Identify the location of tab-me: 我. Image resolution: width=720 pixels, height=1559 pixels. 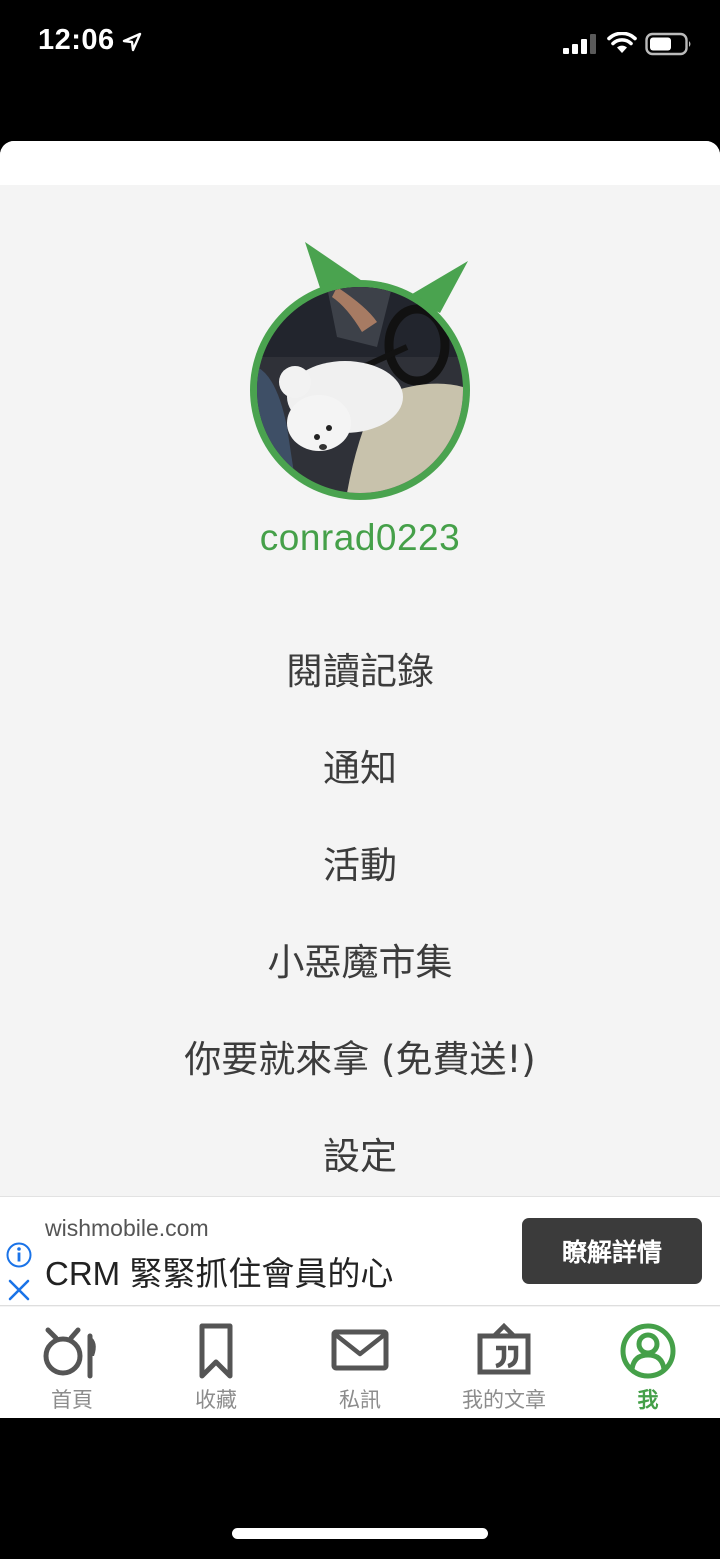
(648, 1362).